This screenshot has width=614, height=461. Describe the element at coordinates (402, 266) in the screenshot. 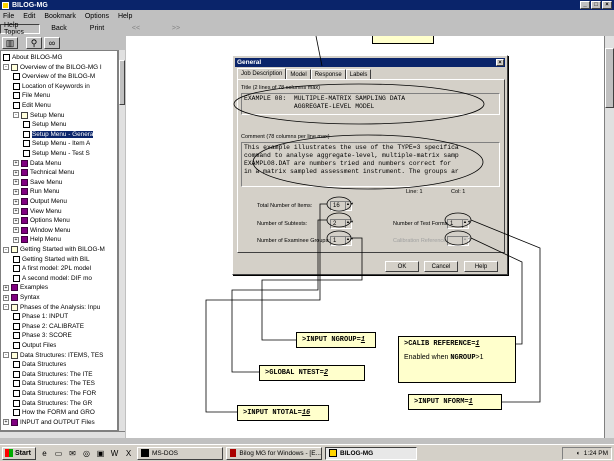

I see `ok-button: OK` at that location.